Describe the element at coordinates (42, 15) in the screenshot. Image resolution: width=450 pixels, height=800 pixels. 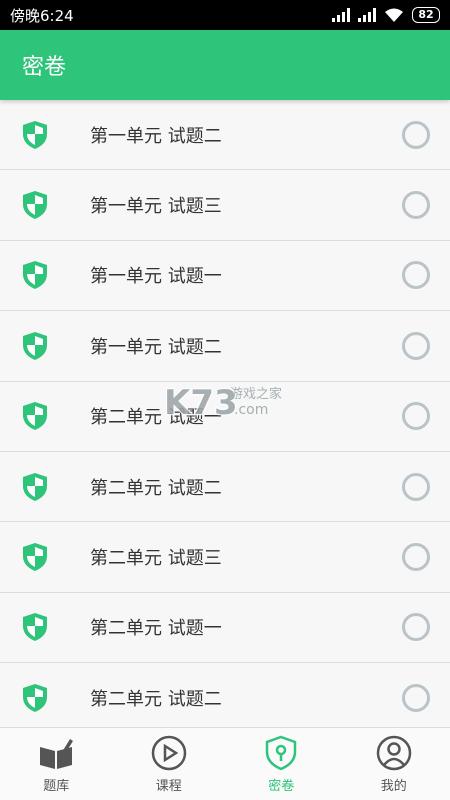
I see `status-time: 傍晚6:24` at that location.